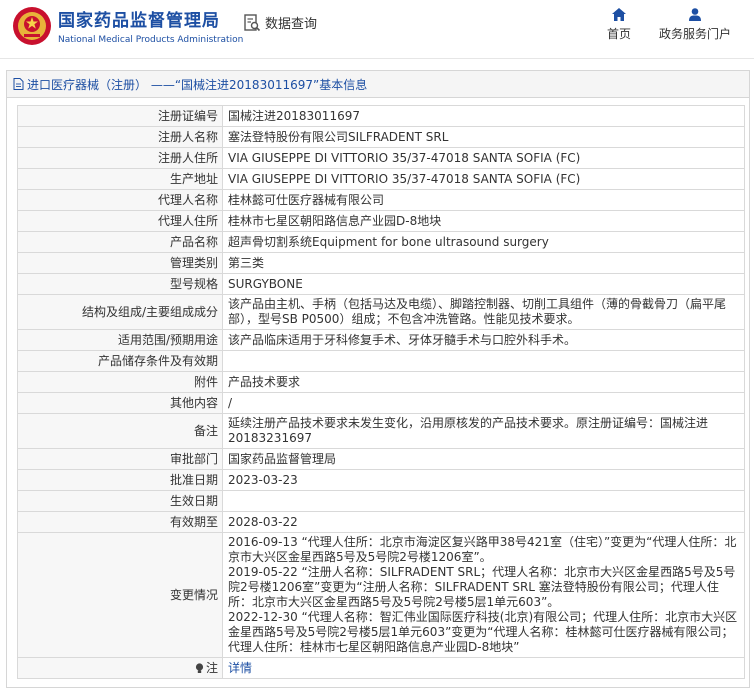 The height and width of the screenshot is (689, 754). Describe the element at coordinates (483, 221) in the screenshot. I see `row-value: 桂林市七星区朝阳路信息产业园D-8地块` at that location.